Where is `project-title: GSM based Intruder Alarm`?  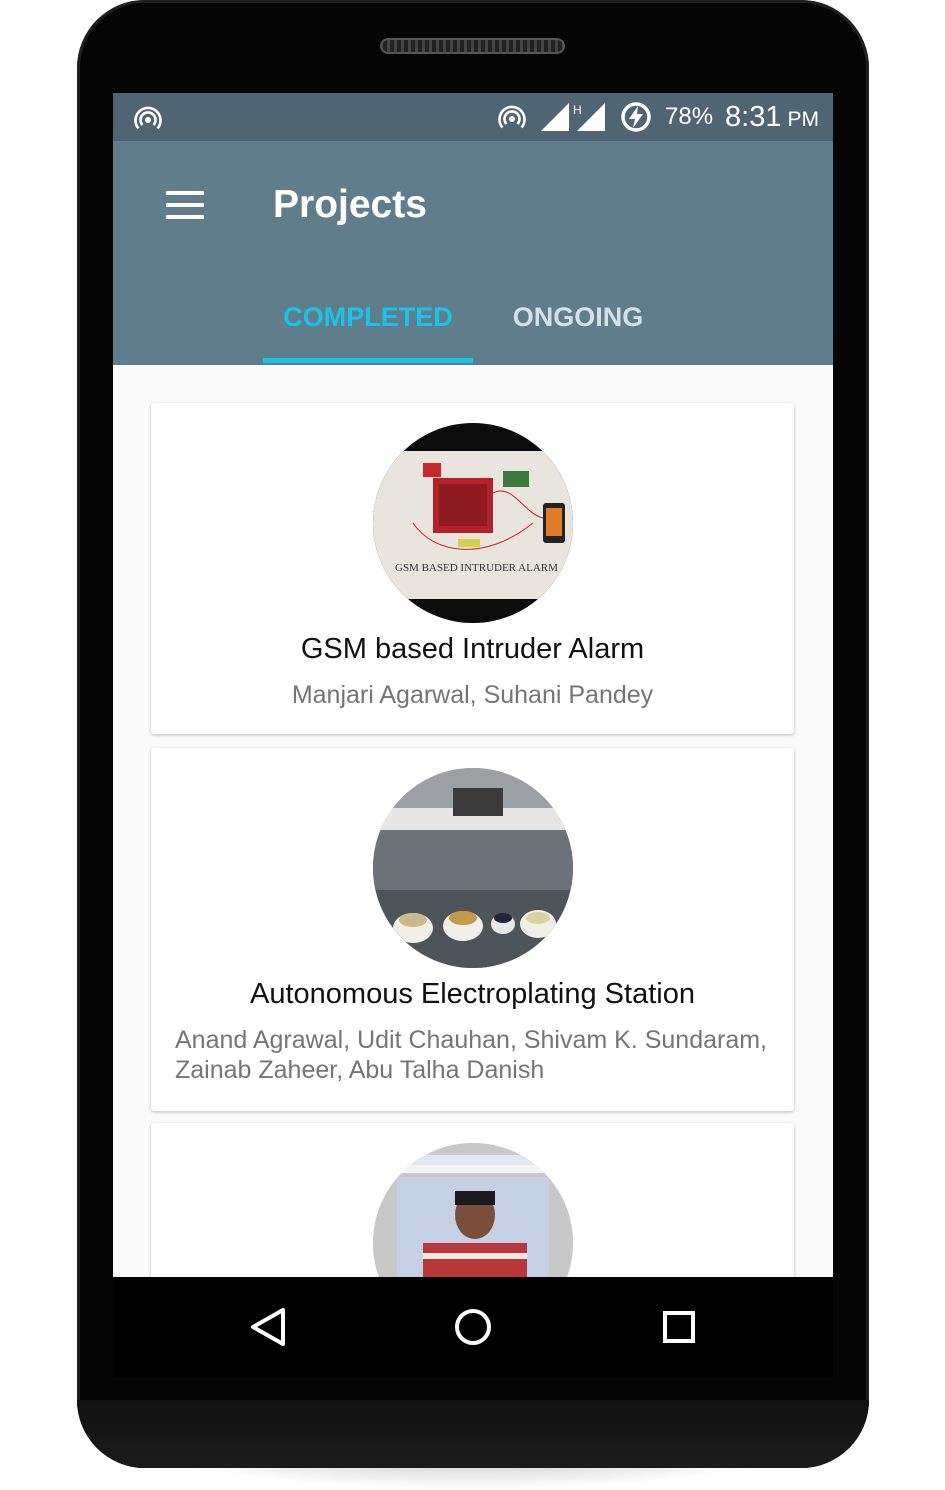 project-title: GSM based Intruder Alarm is located at coordinates (472, 649).